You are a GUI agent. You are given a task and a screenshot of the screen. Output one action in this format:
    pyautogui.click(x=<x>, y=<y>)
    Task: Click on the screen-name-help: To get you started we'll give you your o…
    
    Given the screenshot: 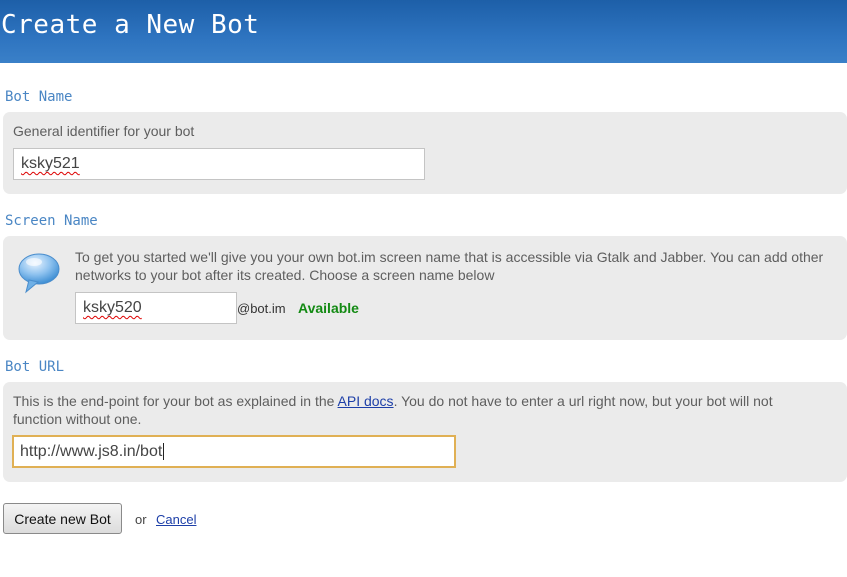 What is the action you would take?
    pyautogui.click(x=449, y=266)
    